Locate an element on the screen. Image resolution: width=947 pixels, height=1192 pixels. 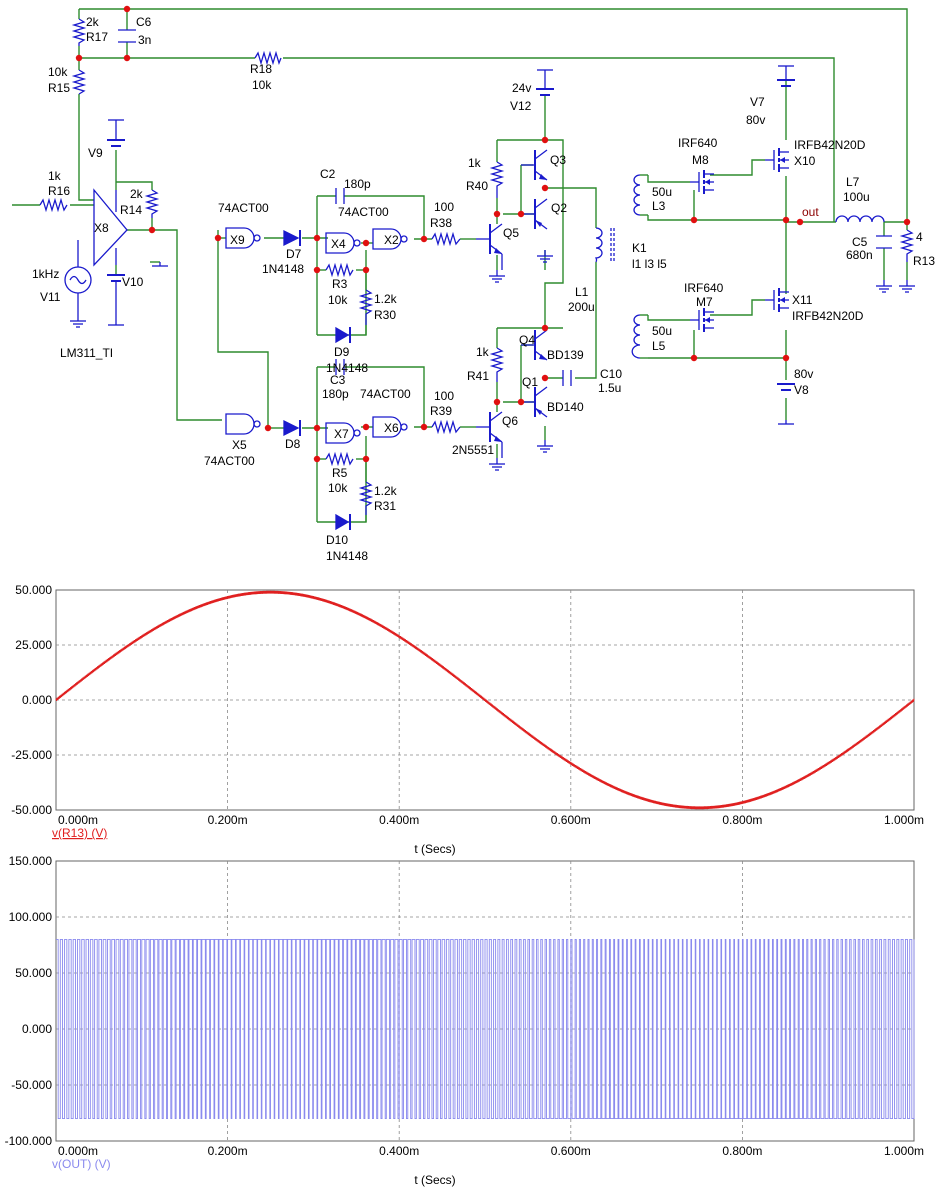
label-m8-type: IRF640 is located at coordinates (698, 143).